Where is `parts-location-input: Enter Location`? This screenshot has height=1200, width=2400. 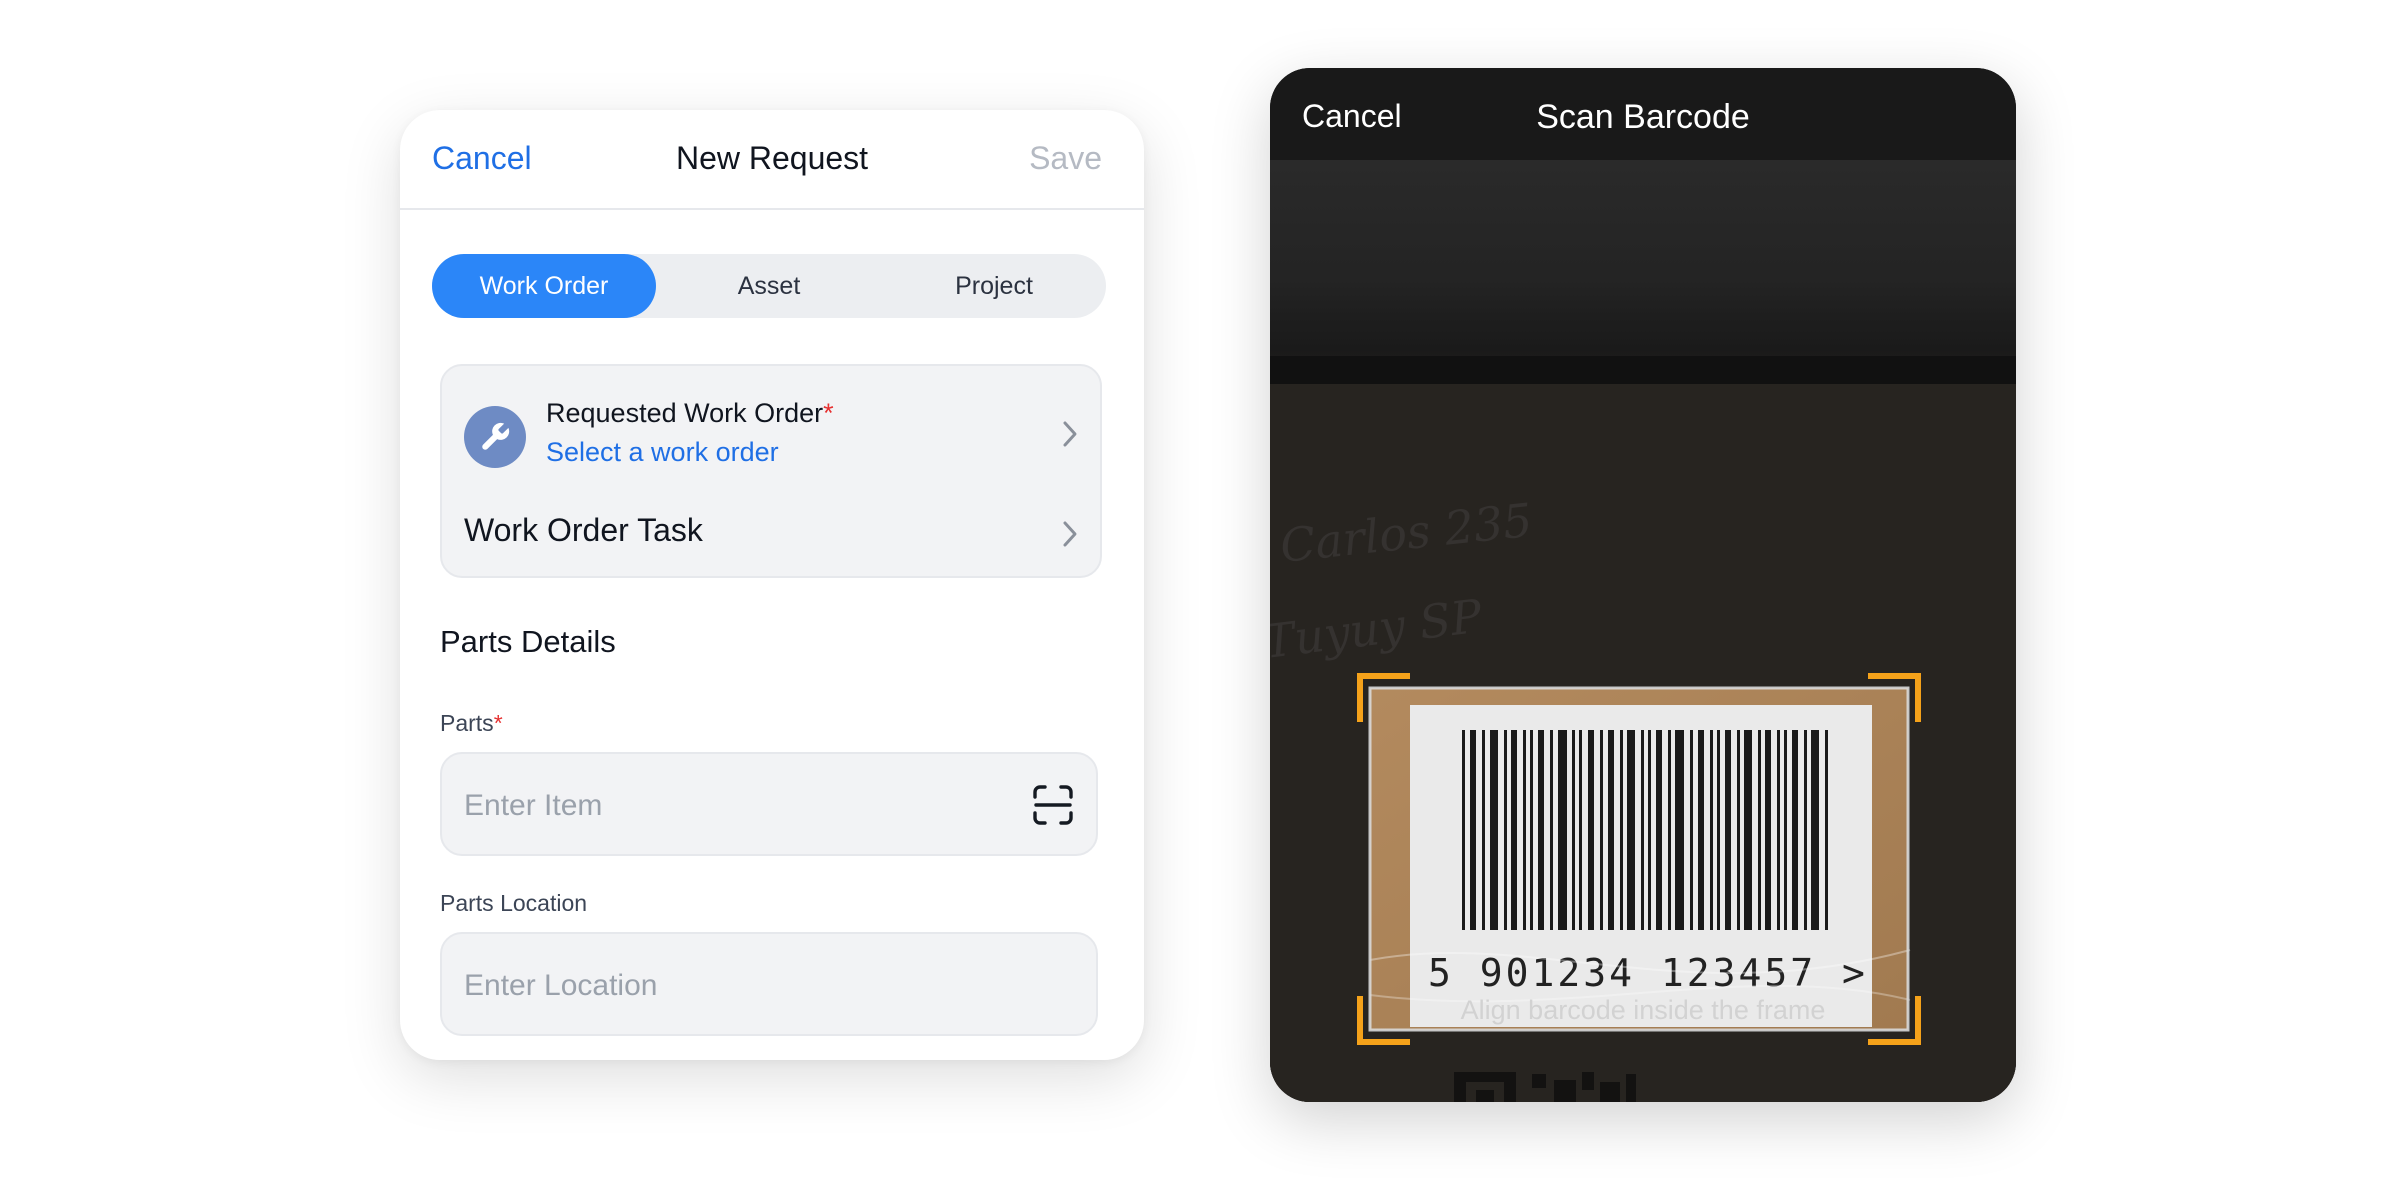 parts-location-input: Enter Location is located at coordinates (769, 984).